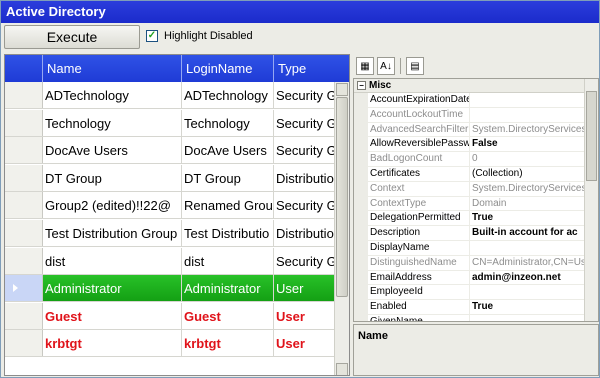 Image resolution: width=600 pixels, height=378 pixels. What do you see at coordinates (112, 315) in the screenshot?
I see `cell-name: Guest` at bounding box center [112, 315].